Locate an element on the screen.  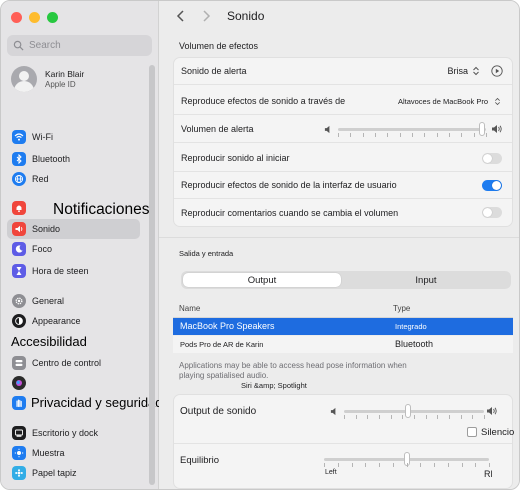
sidebar-item-label: Wi-Fi is located at coordinates (42, 137).